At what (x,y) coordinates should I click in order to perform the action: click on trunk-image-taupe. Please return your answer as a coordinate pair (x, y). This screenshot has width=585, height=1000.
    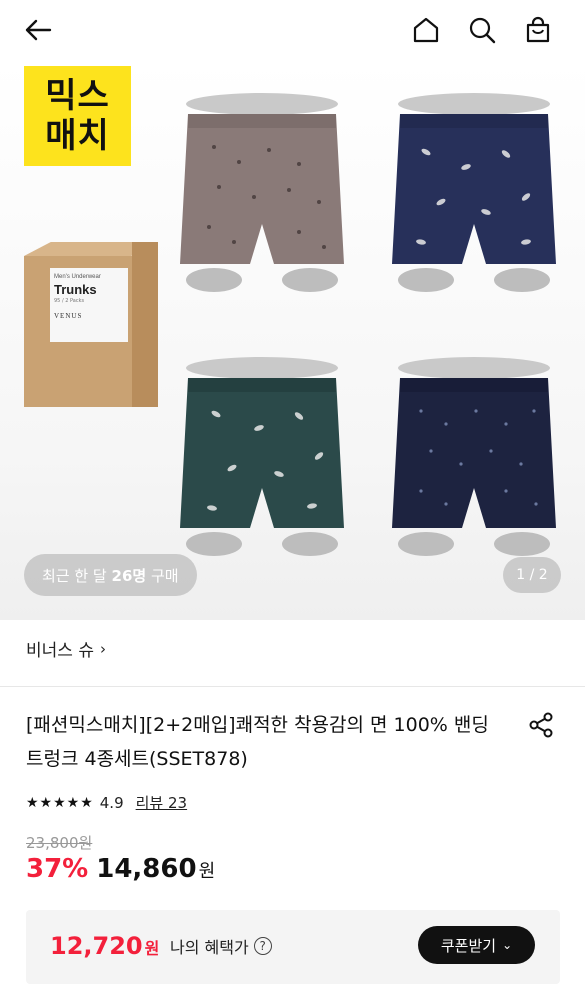
    Looking at the image, I should click on (261, 194).